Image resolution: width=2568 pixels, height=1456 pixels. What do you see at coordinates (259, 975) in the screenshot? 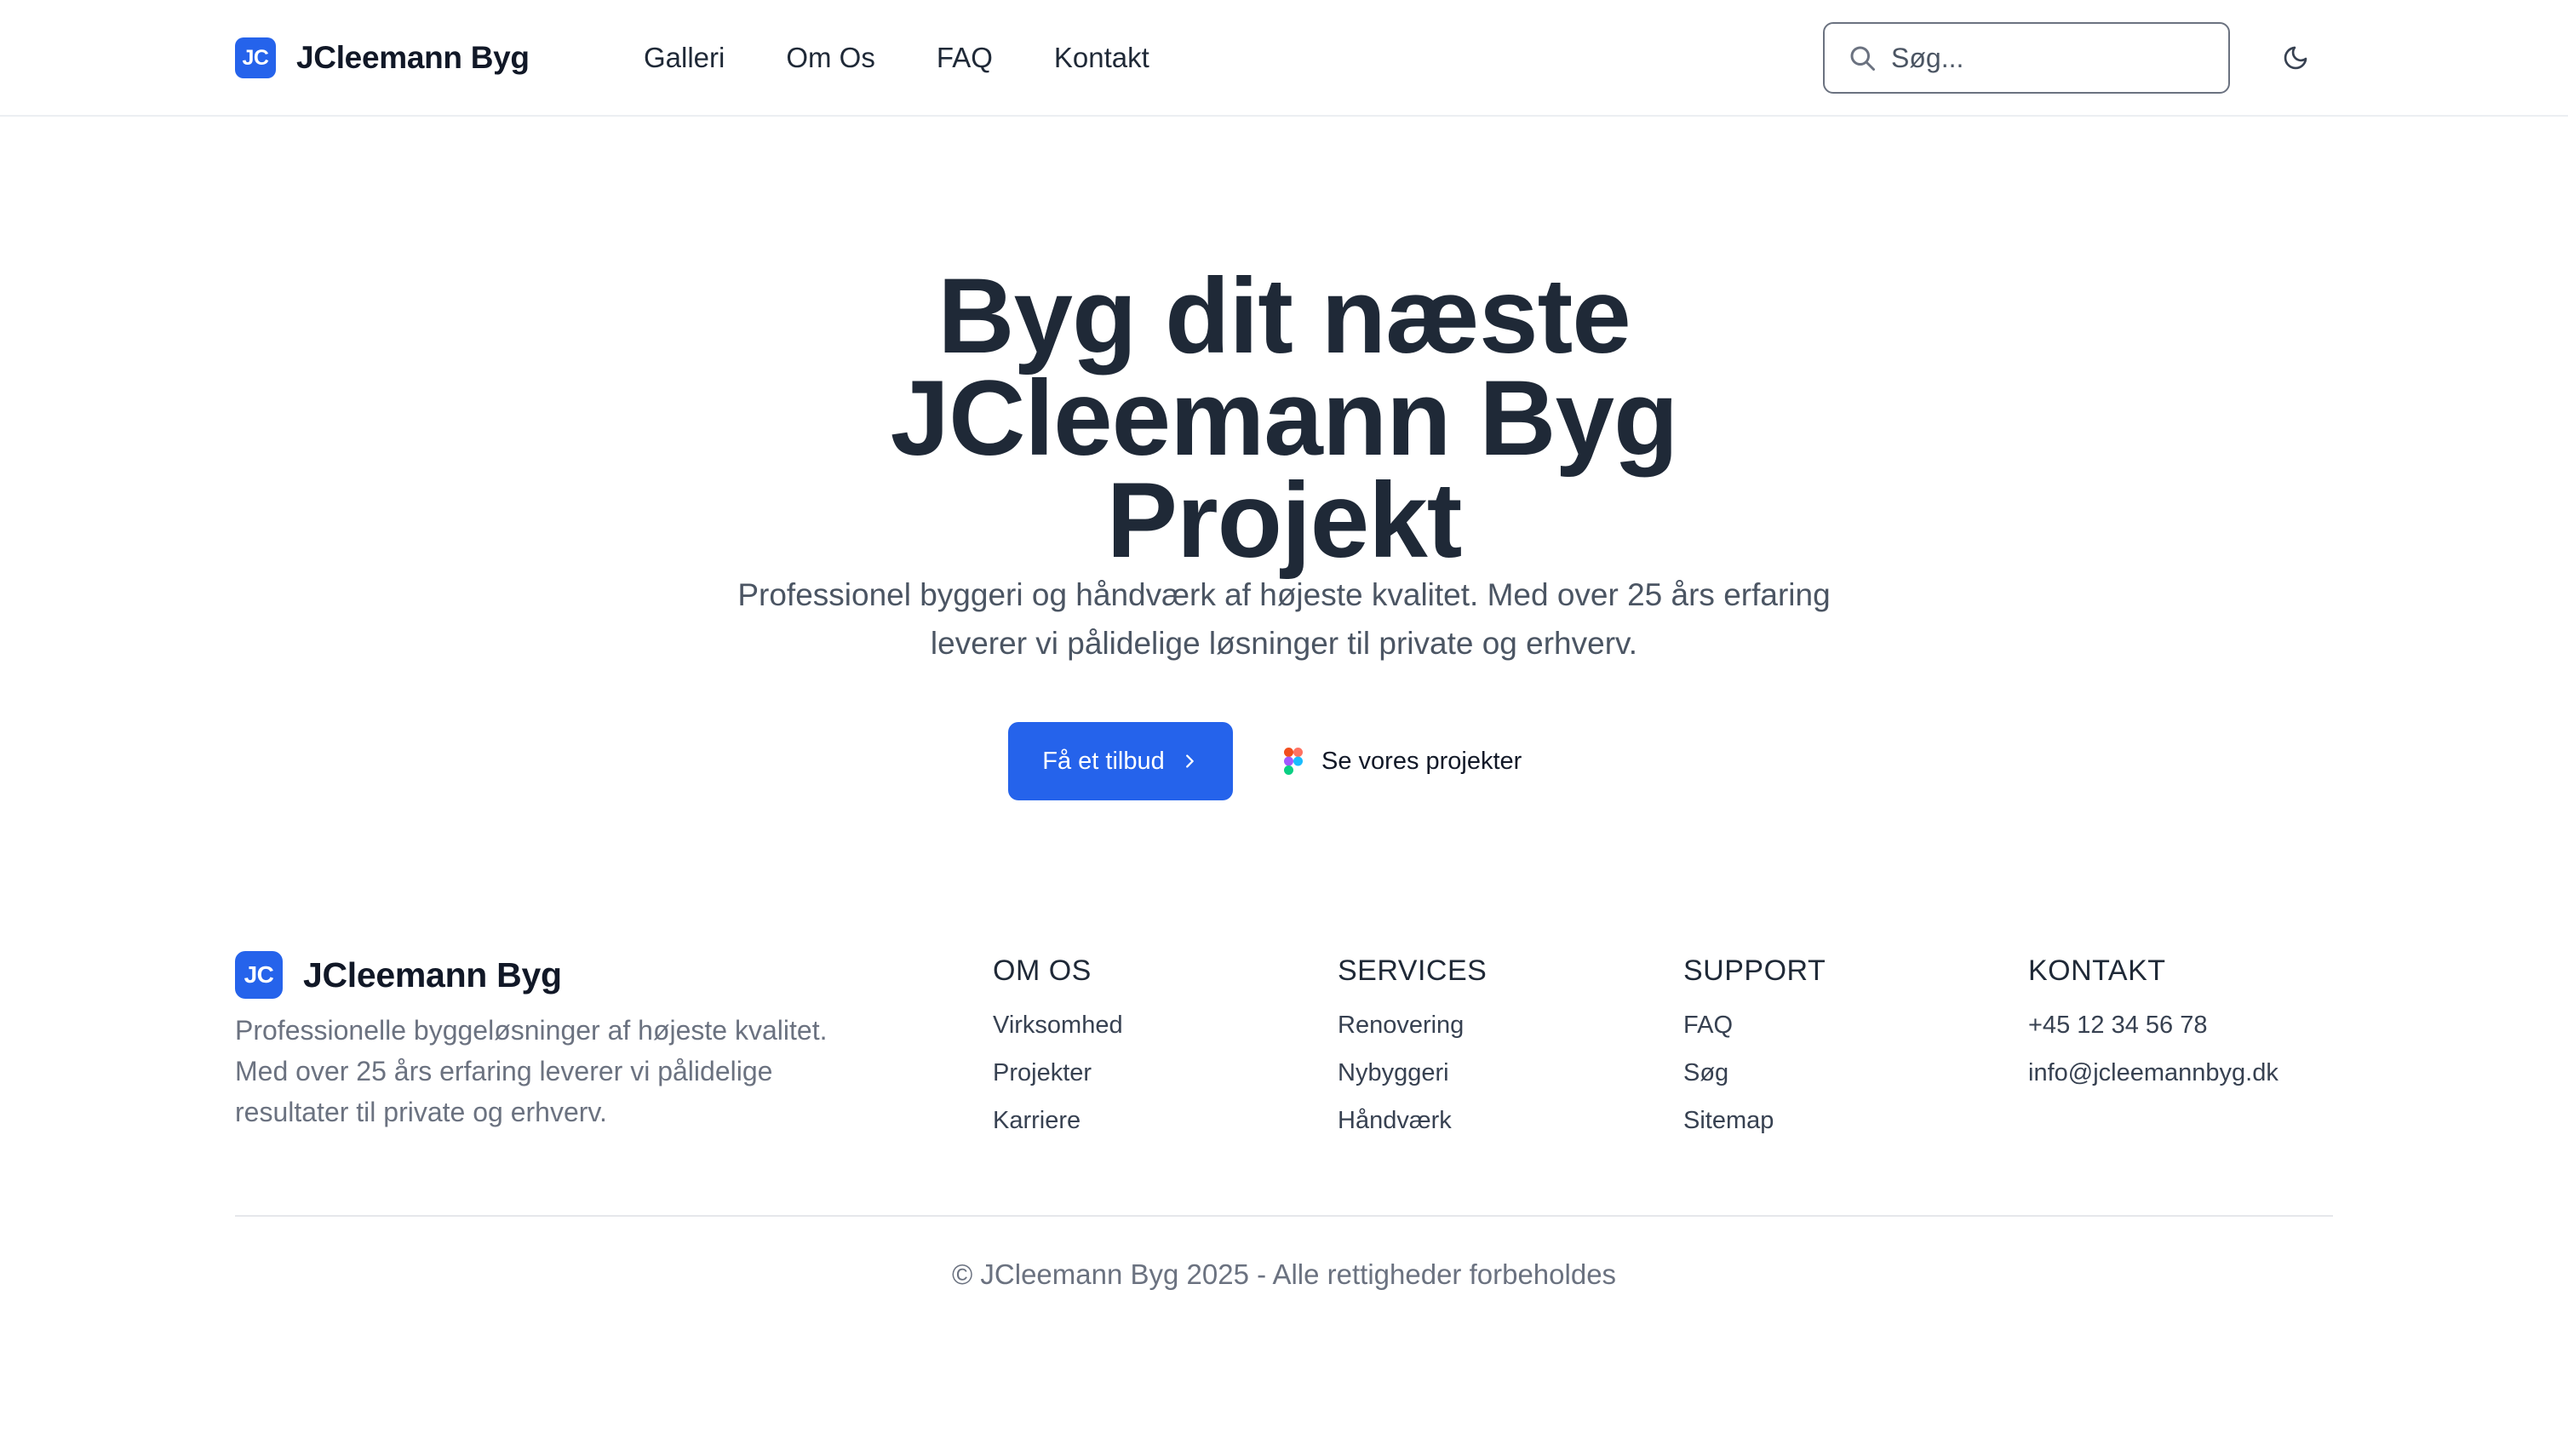
I see `footer-logo-badge: JC` at bounding box center [259, 975].